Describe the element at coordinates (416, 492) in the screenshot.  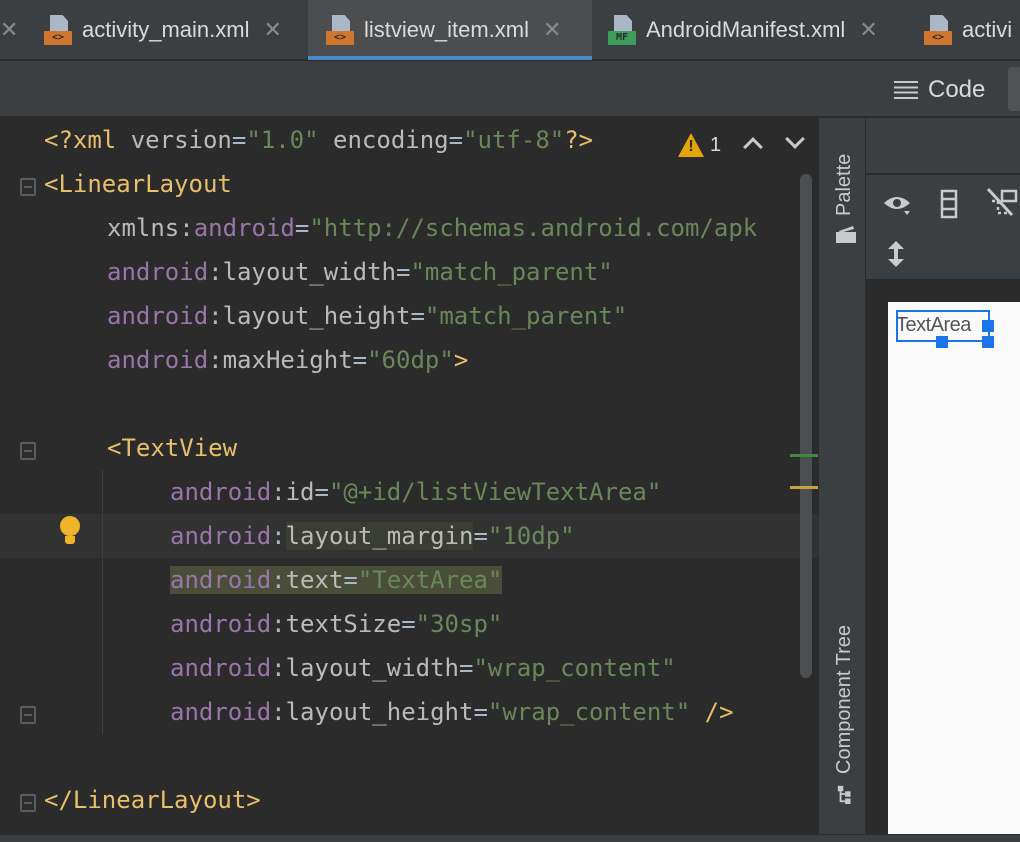
I see `code-line-9: android:id="@+id/listViewTextArea"` at that location.